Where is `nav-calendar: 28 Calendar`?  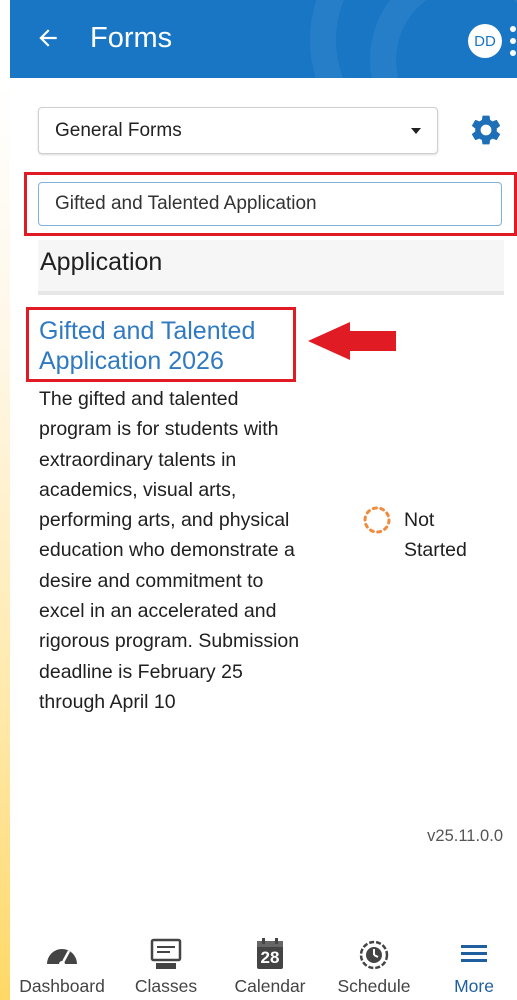 nav-calendar: 28 Calendar is located at coordinates (270, 965).